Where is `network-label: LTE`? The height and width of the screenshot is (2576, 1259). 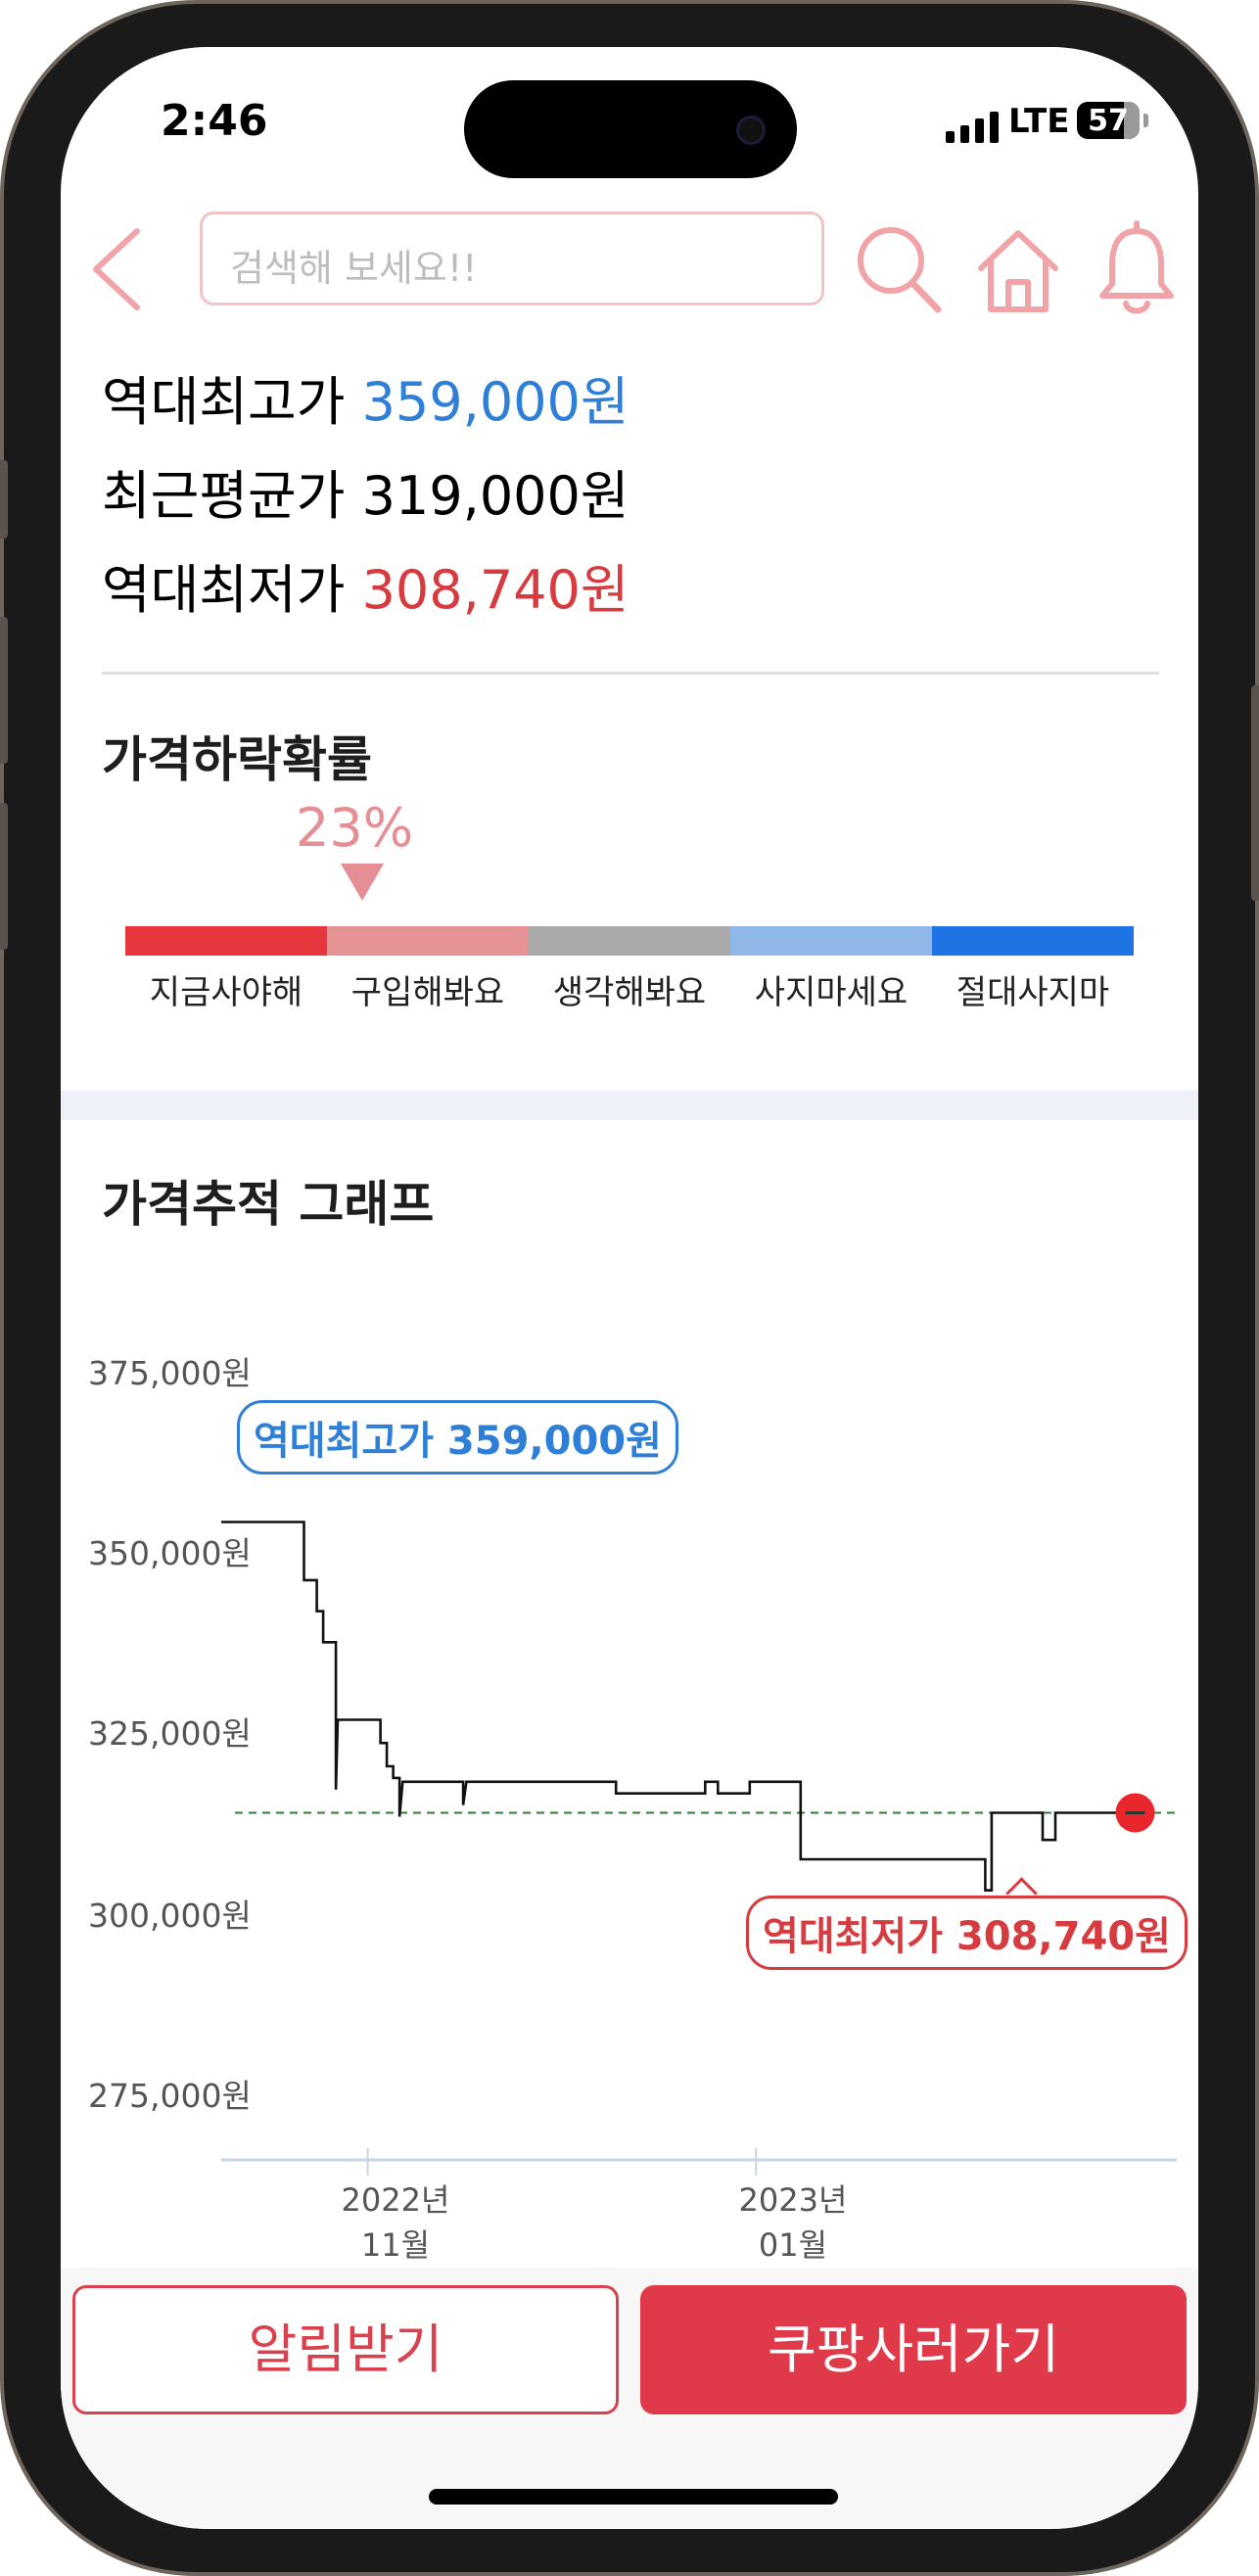 network-label: LTE is located at coordinates (1039, 121).